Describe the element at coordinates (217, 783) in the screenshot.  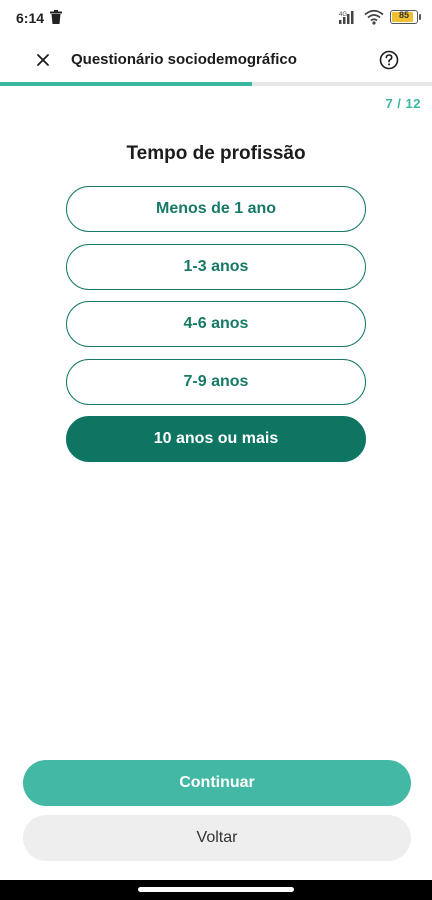
I see `continue-button: Continuar` at that location.